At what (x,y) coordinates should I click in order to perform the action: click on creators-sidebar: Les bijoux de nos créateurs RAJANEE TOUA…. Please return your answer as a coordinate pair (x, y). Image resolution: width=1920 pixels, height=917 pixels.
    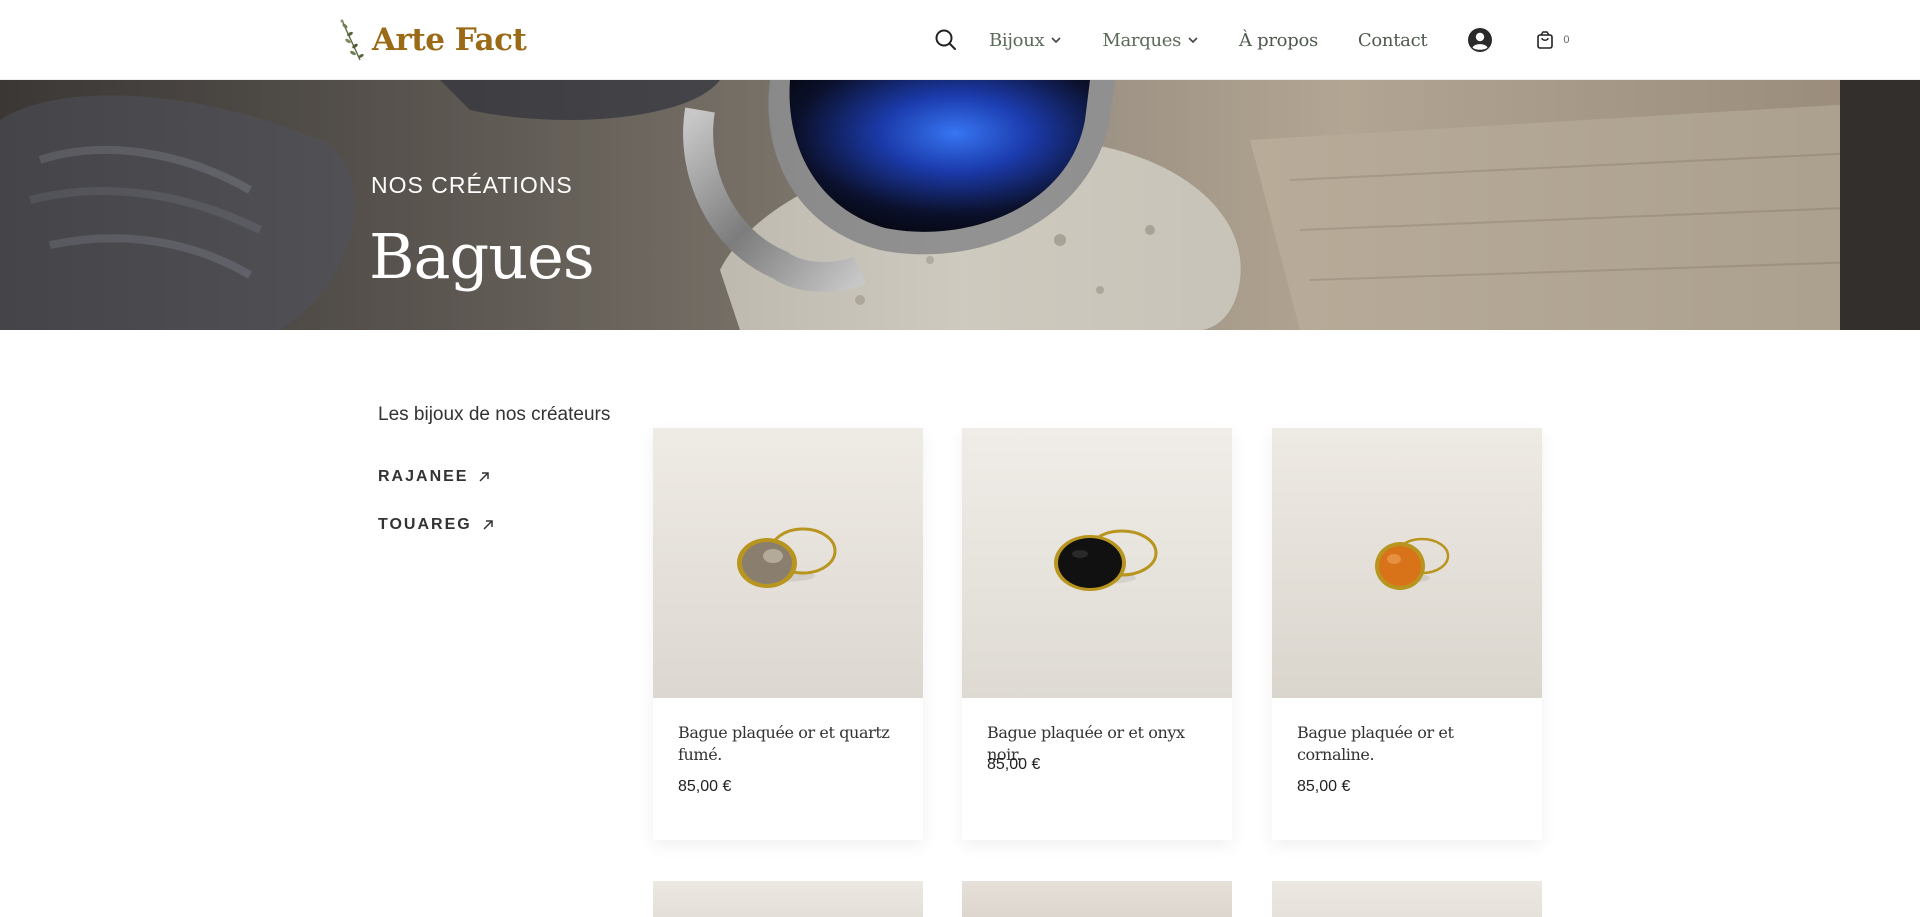
    Looking at the image, I should click on (508, 484).